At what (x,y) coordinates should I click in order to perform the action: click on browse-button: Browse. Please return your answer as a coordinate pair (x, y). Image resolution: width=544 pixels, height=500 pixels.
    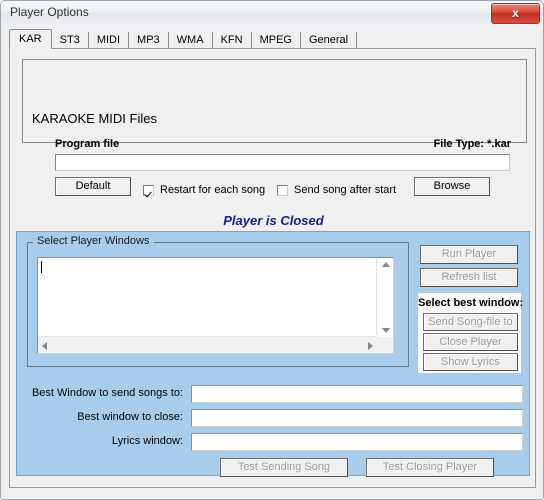
    Looking at the image, I should click on (452, 186).